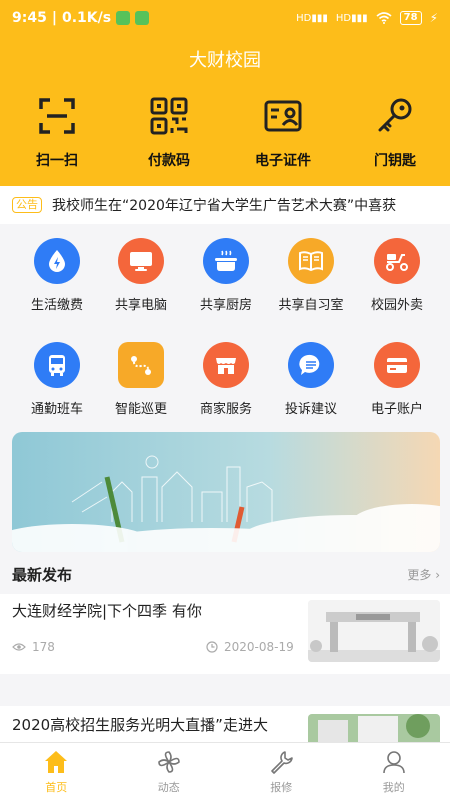 This screenshot has width=450, height=800. I want to click on quick-action-pay-code: 付款码, so click(169, 133).